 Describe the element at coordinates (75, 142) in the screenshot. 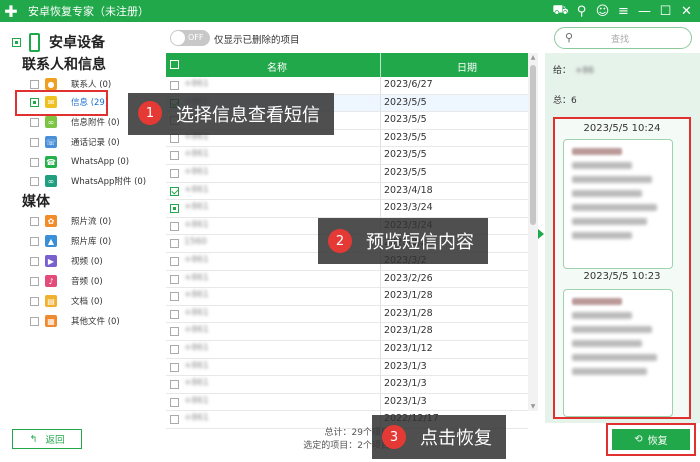

I see `sidebar-item-call-log: ☏ 通话记录 (0)` at that location.